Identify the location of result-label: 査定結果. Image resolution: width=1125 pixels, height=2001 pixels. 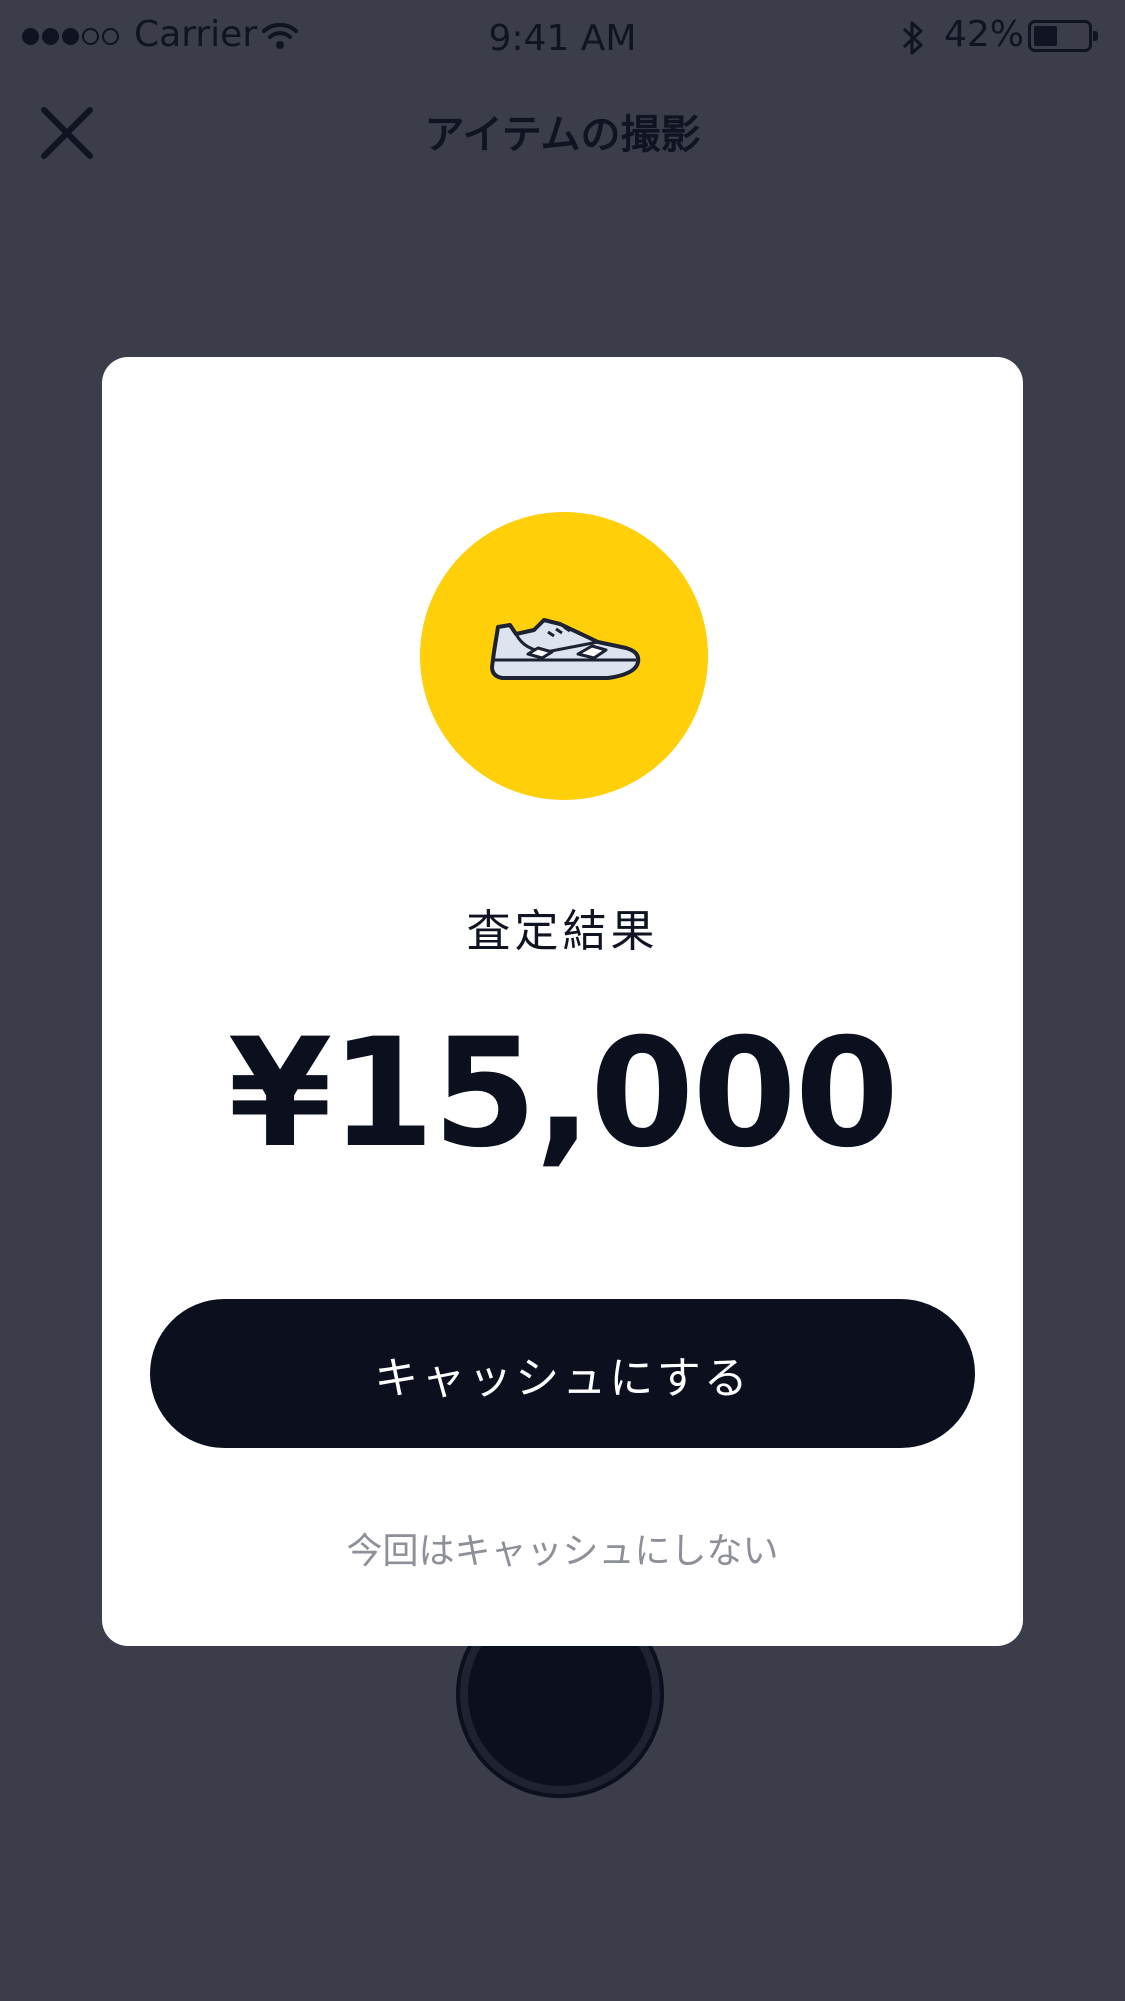
(562, 931).